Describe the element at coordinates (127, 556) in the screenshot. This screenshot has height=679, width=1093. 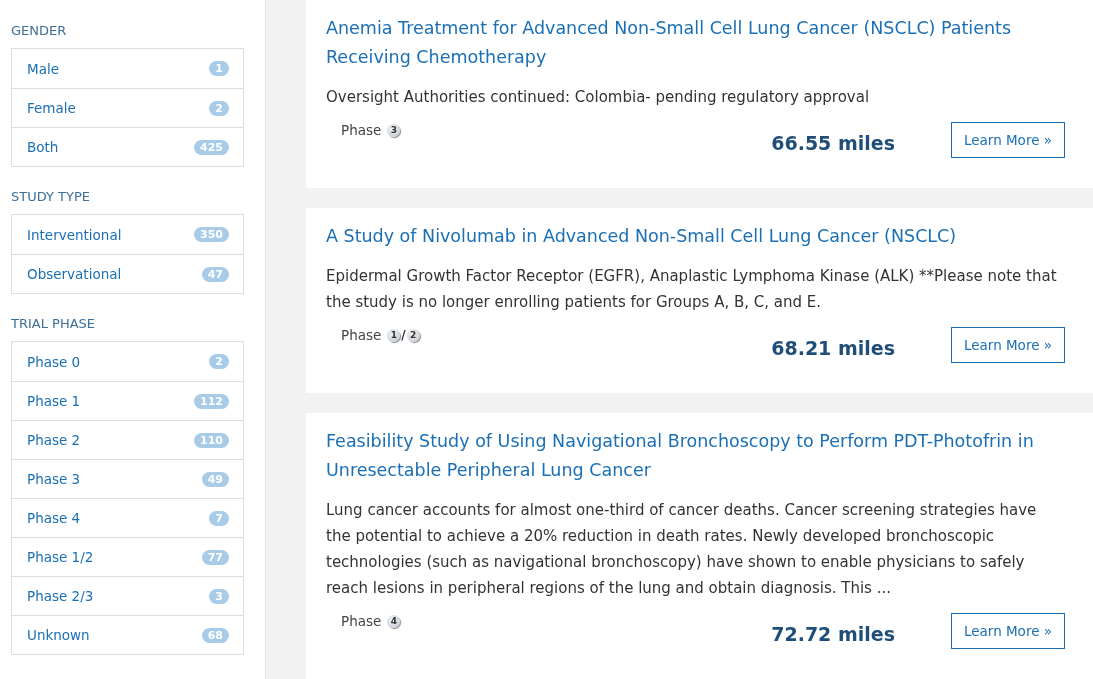
I see `filter-item: Phase 1/2 77` at that location.